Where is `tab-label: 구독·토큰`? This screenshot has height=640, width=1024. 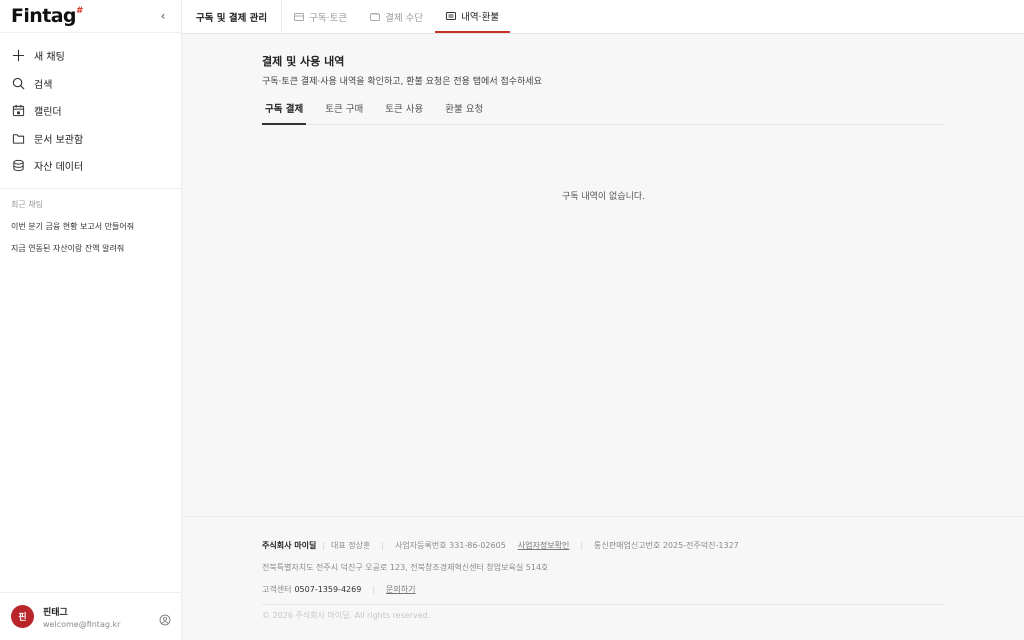 tab-label: 구독·토큰 is located at coordinates (328, 18).